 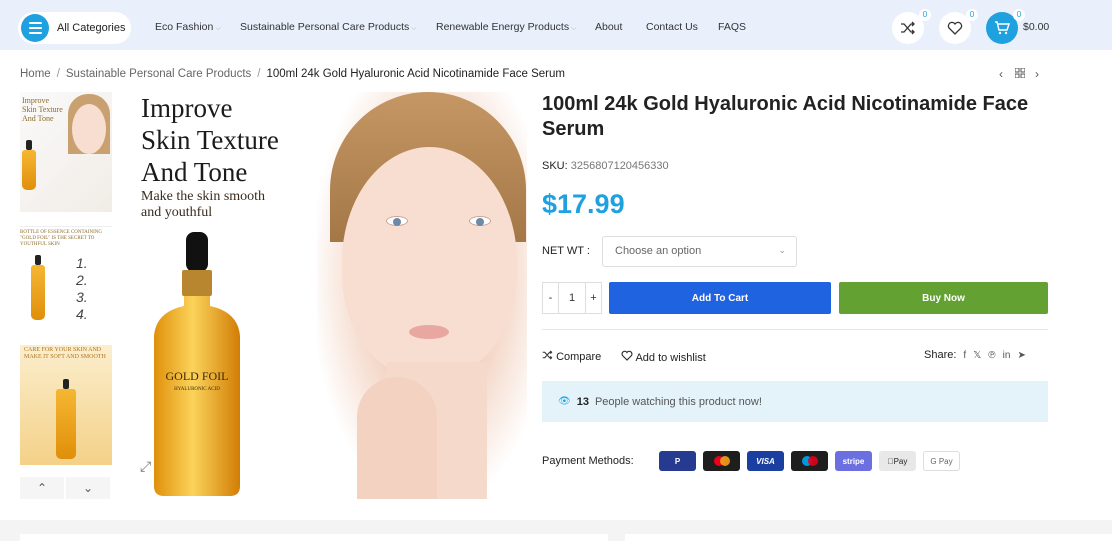 I want to click on footer-card-right, so click(x=868, y=537).